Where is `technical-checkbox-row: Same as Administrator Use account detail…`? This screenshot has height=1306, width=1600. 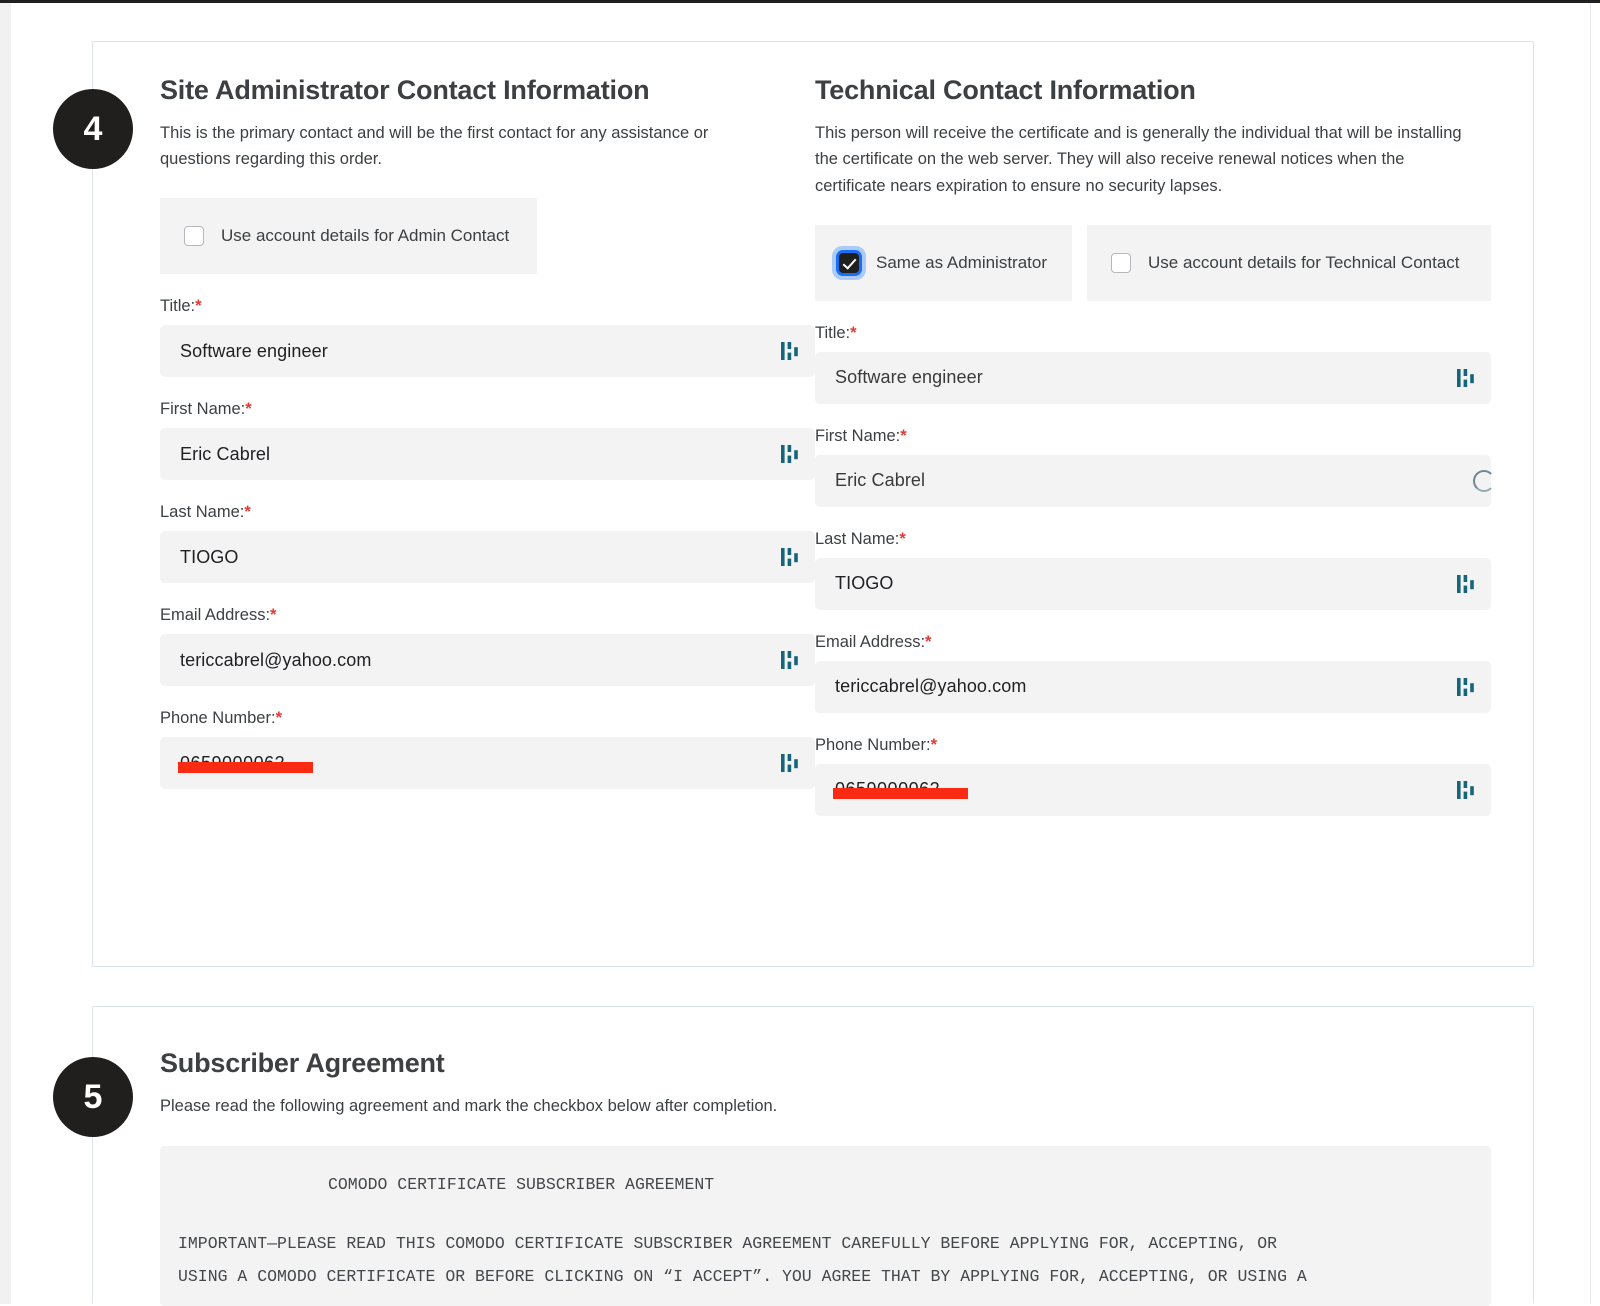 technical-checkbox-row: Same as Administrator Use account detail… is located at coordinates (1153, 262).